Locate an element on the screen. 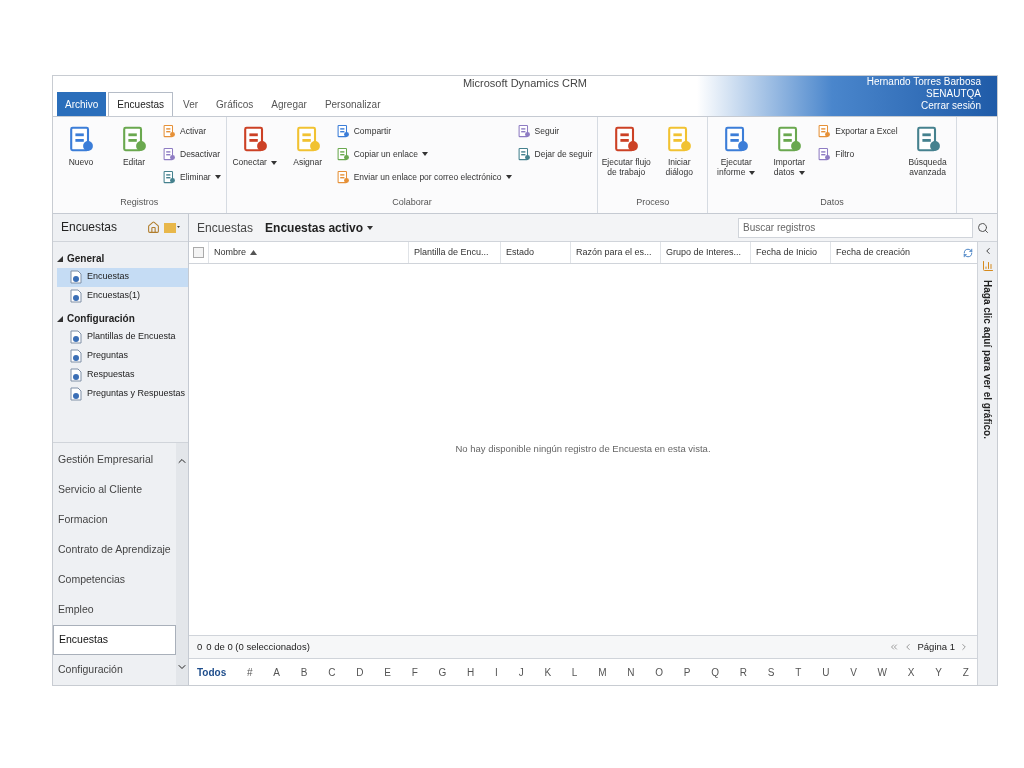  letter-filter: R is located at coordinates (743, 672).